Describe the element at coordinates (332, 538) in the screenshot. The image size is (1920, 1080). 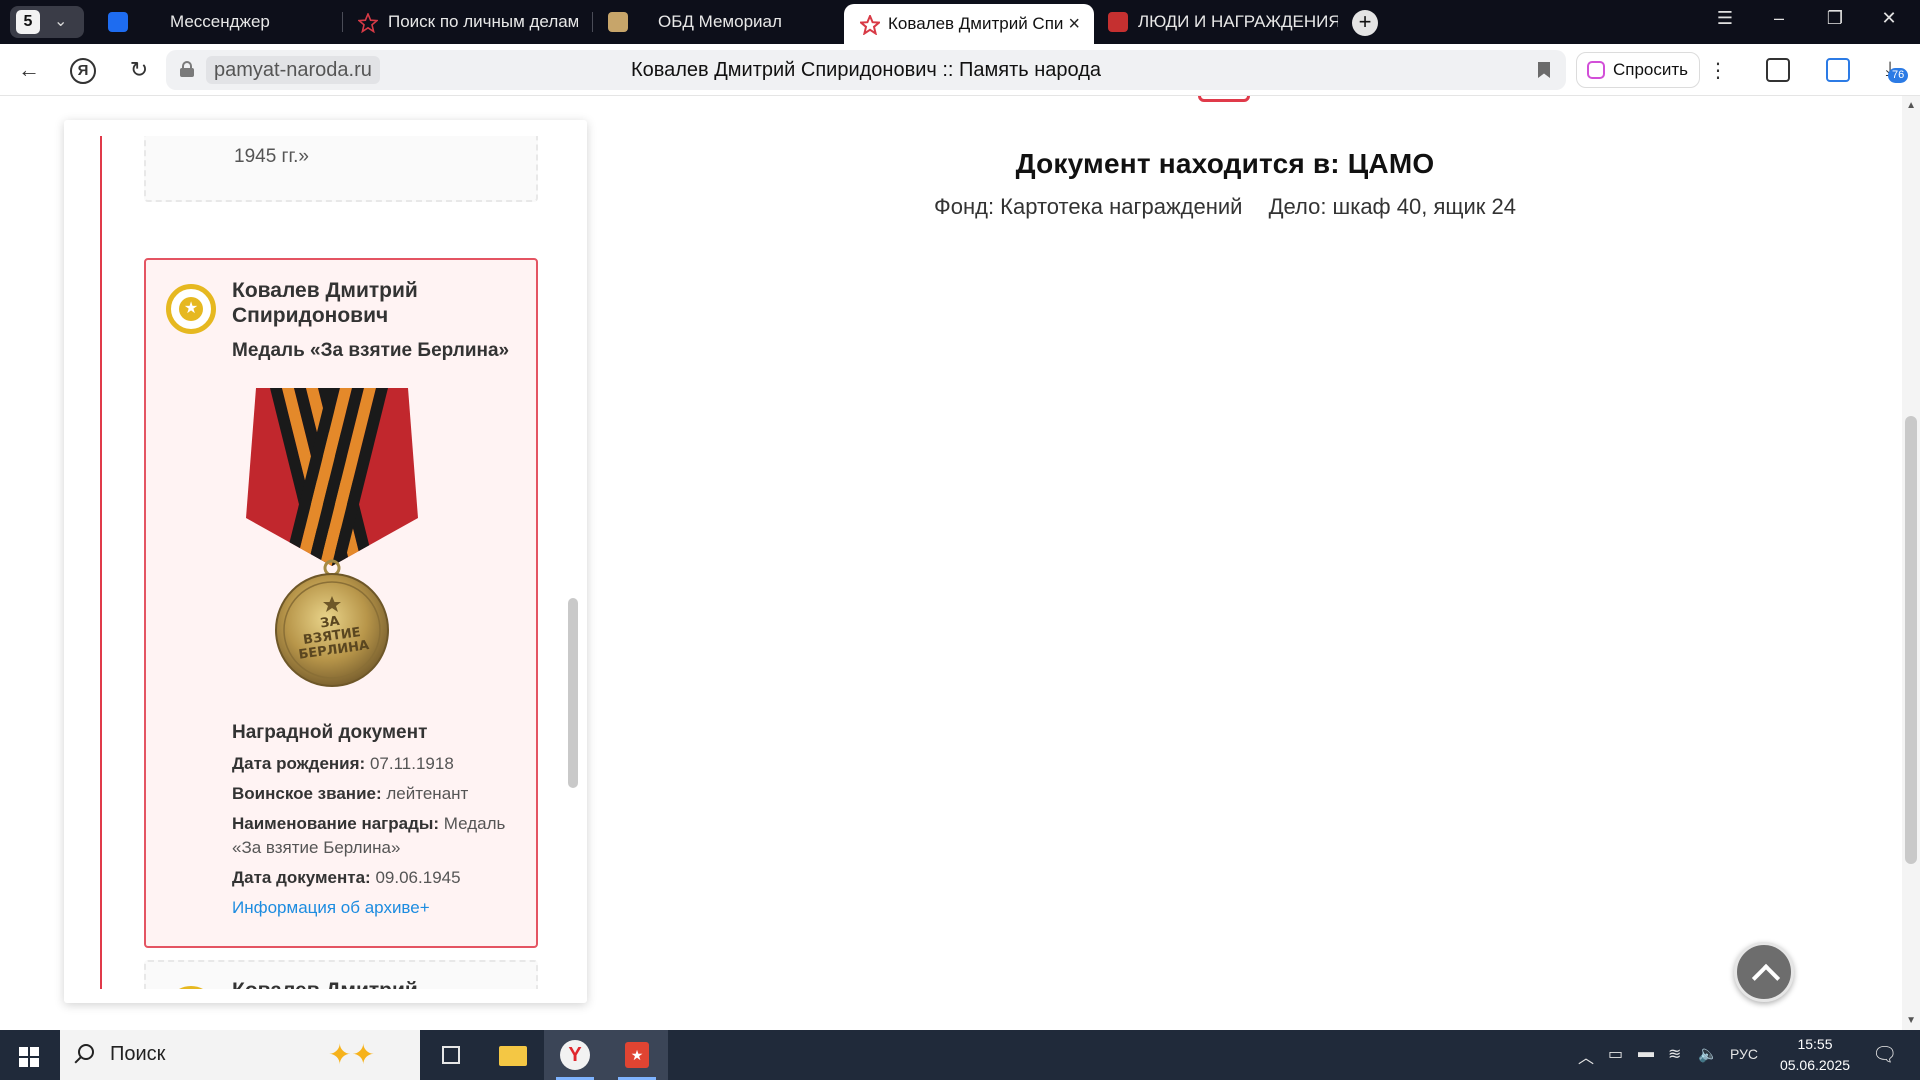
I see `medal-berlin-image: ЗА ВЗЯТИЕ БЕРЛИНА` at that location.